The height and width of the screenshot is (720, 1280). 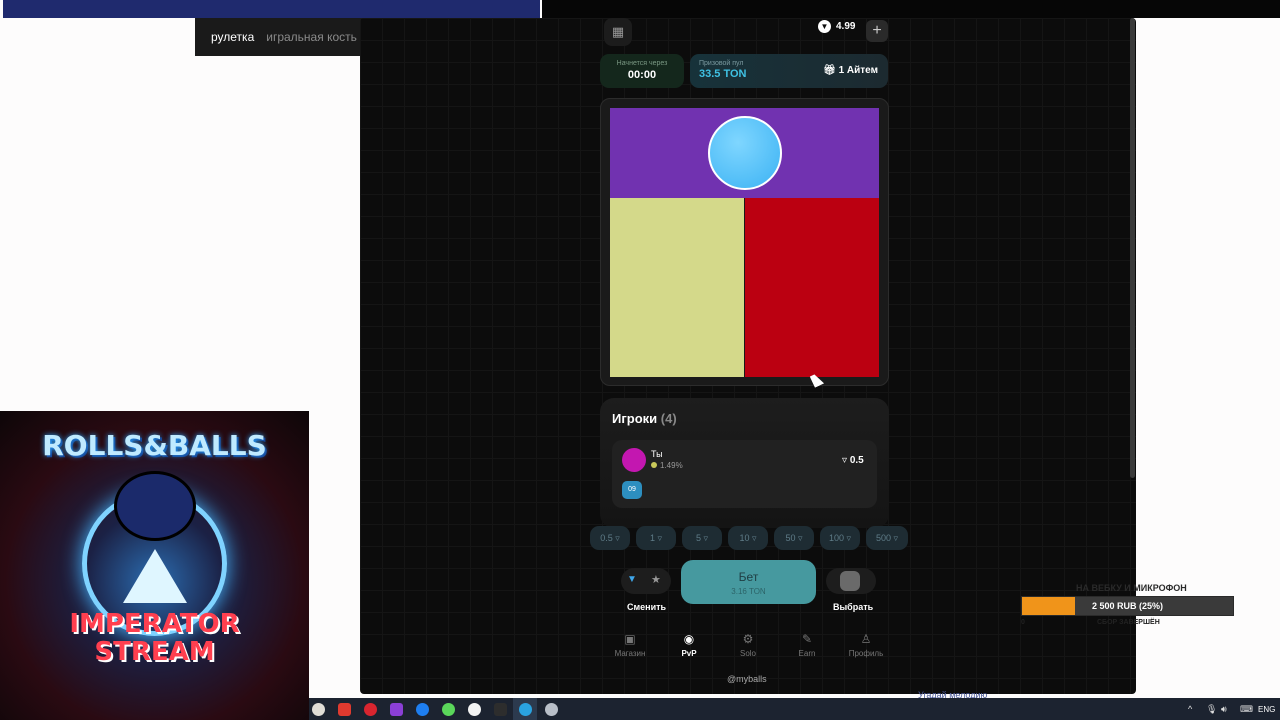 What do you see at coordinates (677, 287) in the screenshot?
I see `board-segment-yellow` at bounding box center [677, 287].